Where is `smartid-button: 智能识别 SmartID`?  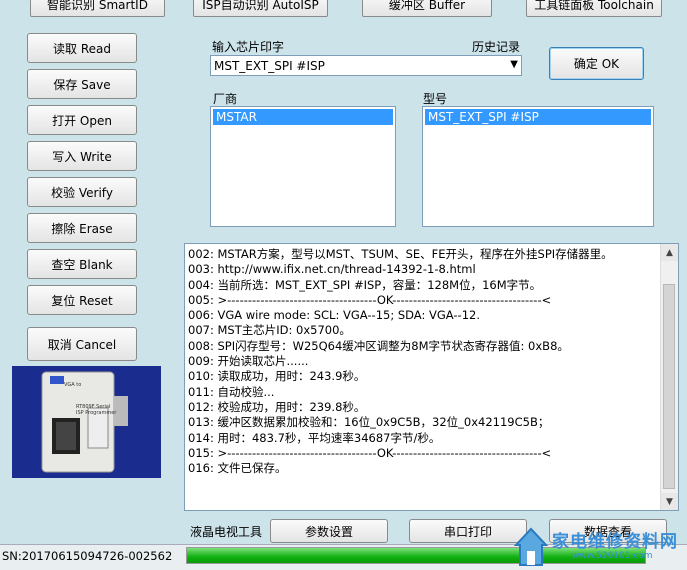
smartid-button: 智能识别 SmartID is located at coordinates (97, 8).